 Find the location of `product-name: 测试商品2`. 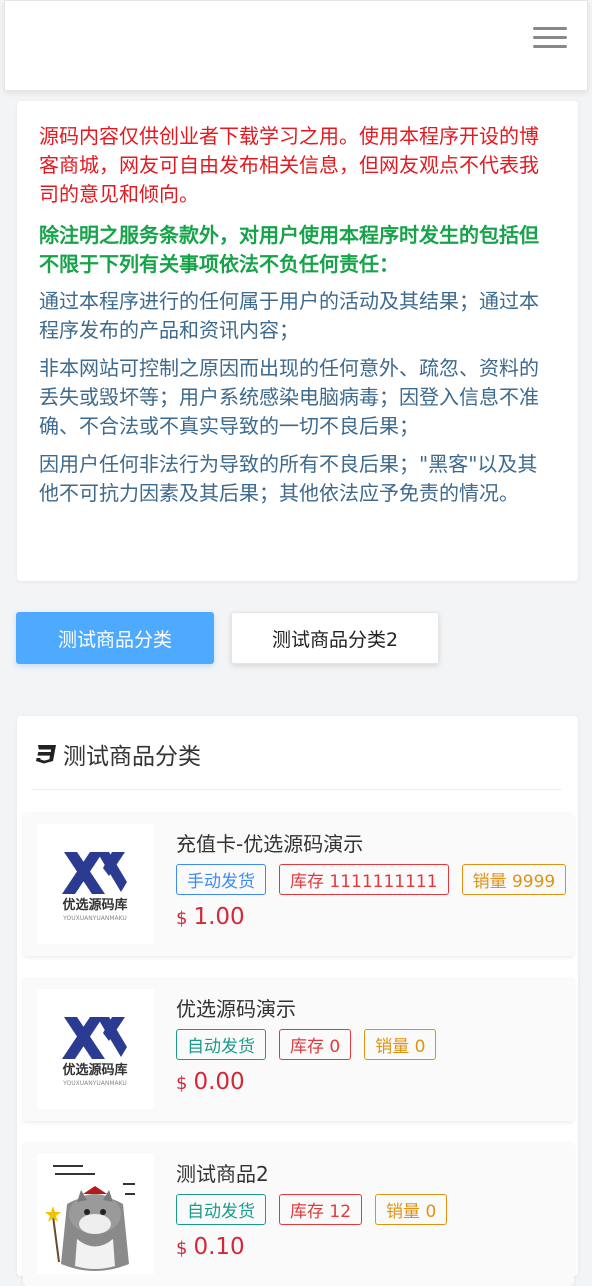

product-name: 测试商品2 is located at coordinates (222, 1174).